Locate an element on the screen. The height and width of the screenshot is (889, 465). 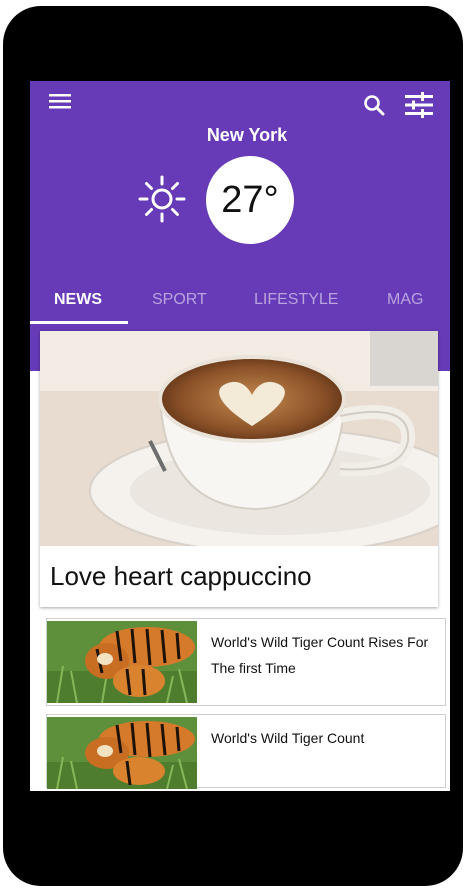
menu-button is located at coordinates (60, 101).